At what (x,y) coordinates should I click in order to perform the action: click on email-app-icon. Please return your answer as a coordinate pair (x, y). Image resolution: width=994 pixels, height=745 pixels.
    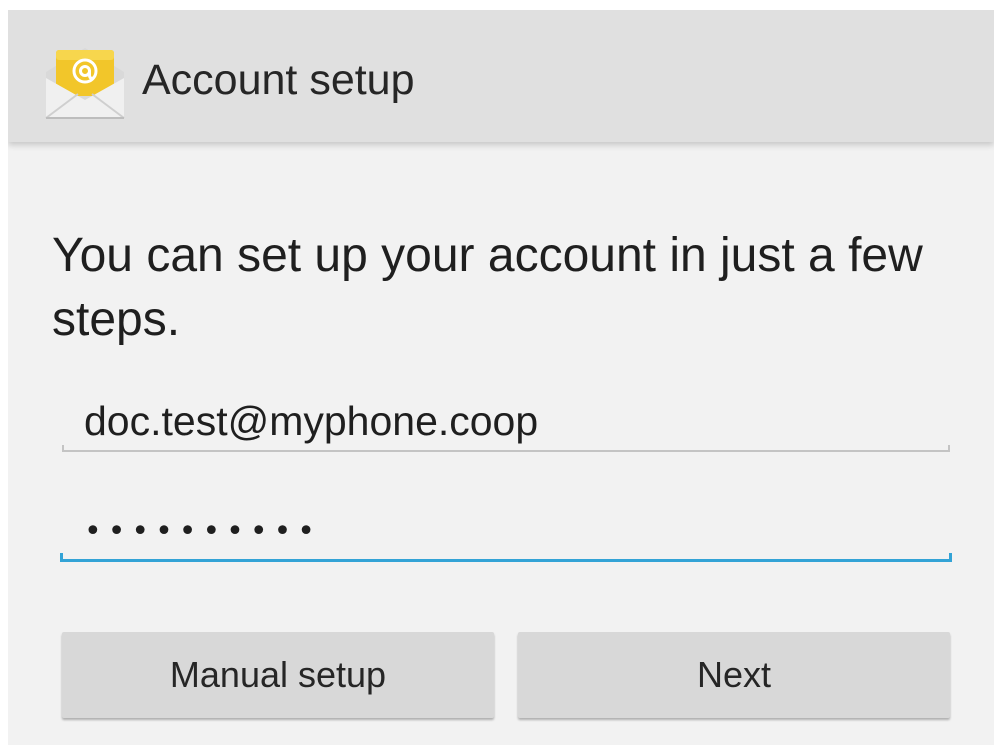
    Looking at the image, I should click on (85, 83).